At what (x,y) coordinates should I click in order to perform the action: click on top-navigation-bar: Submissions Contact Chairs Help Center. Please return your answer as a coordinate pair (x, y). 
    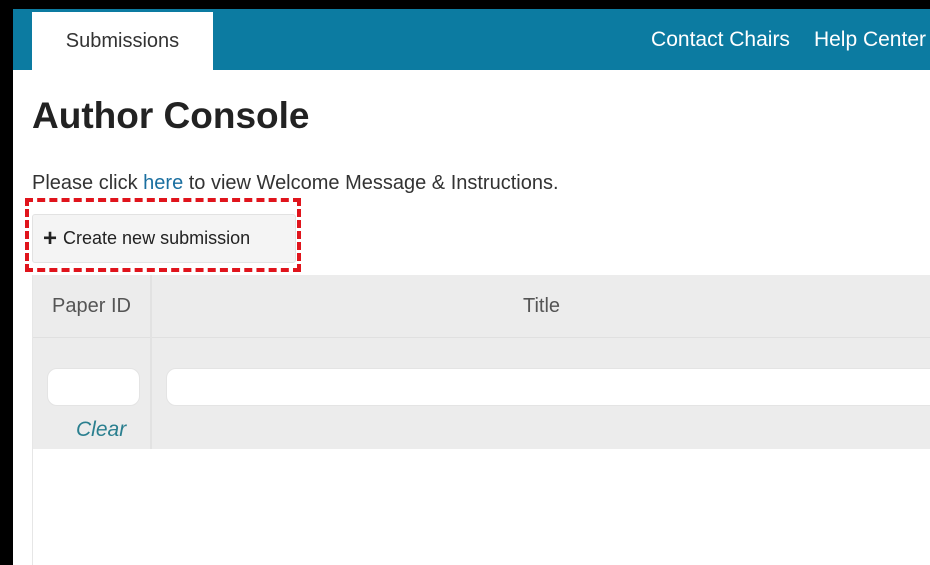
    Looking at the image, I should click on (471, 39).